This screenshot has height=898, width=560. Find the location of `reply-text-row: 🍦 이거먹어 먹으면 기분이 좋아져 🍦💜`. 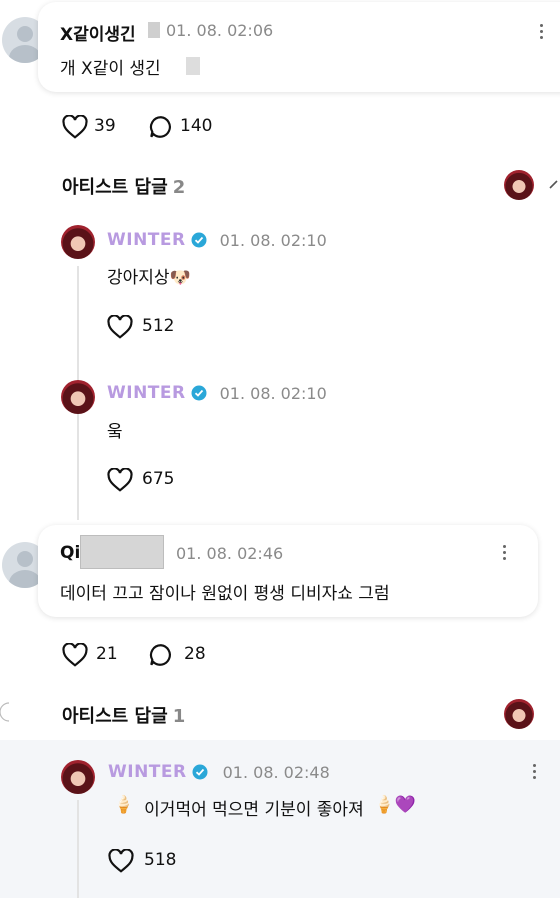

reply-text-row: 🍦 이거먹어 먹으면 기분이 좋아져 🍦💜 is located at coordinates (264, 807).